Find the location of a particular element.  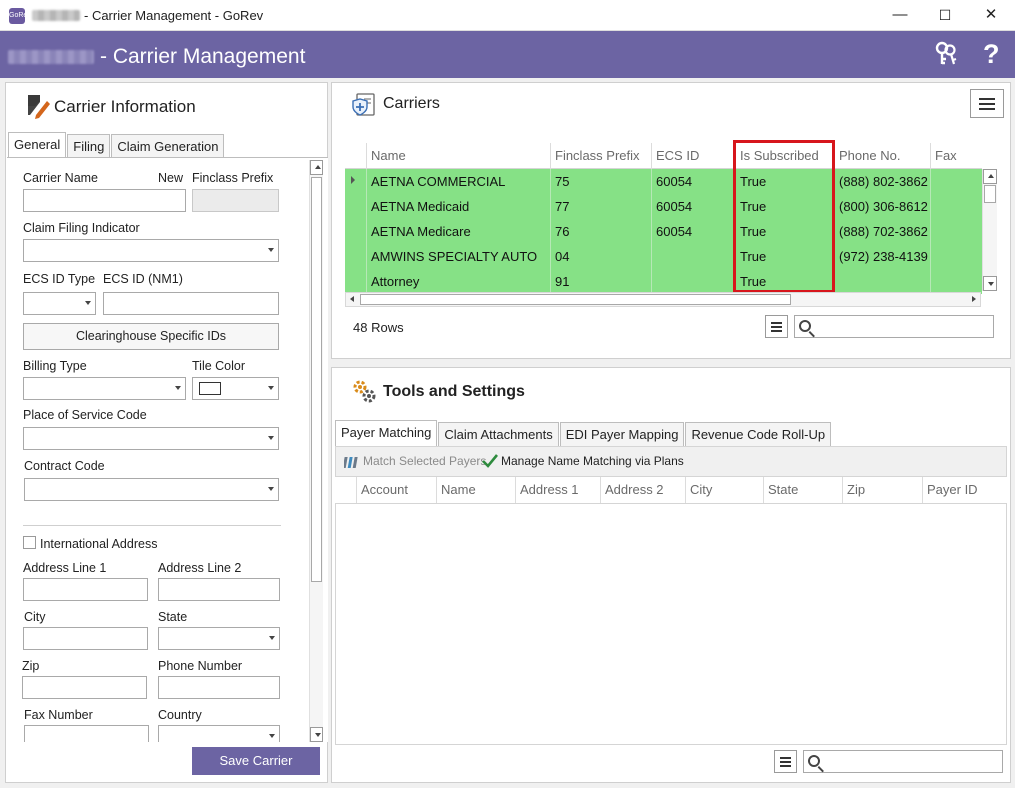

carriers-menu-button is located at coordinates (987, 103).